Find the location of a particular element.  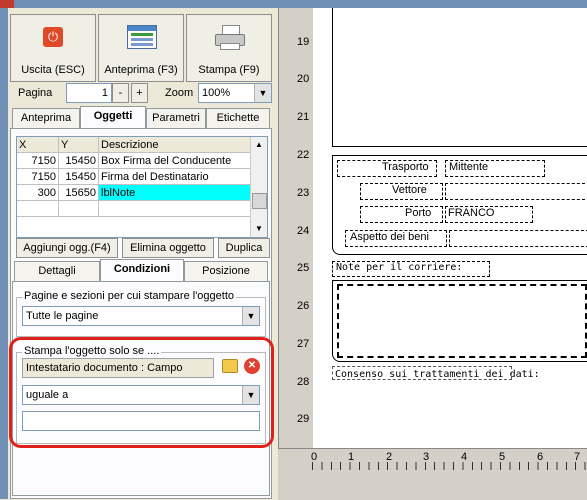

tab-condizioni: Condizioni is located at coordinates (142, 270).